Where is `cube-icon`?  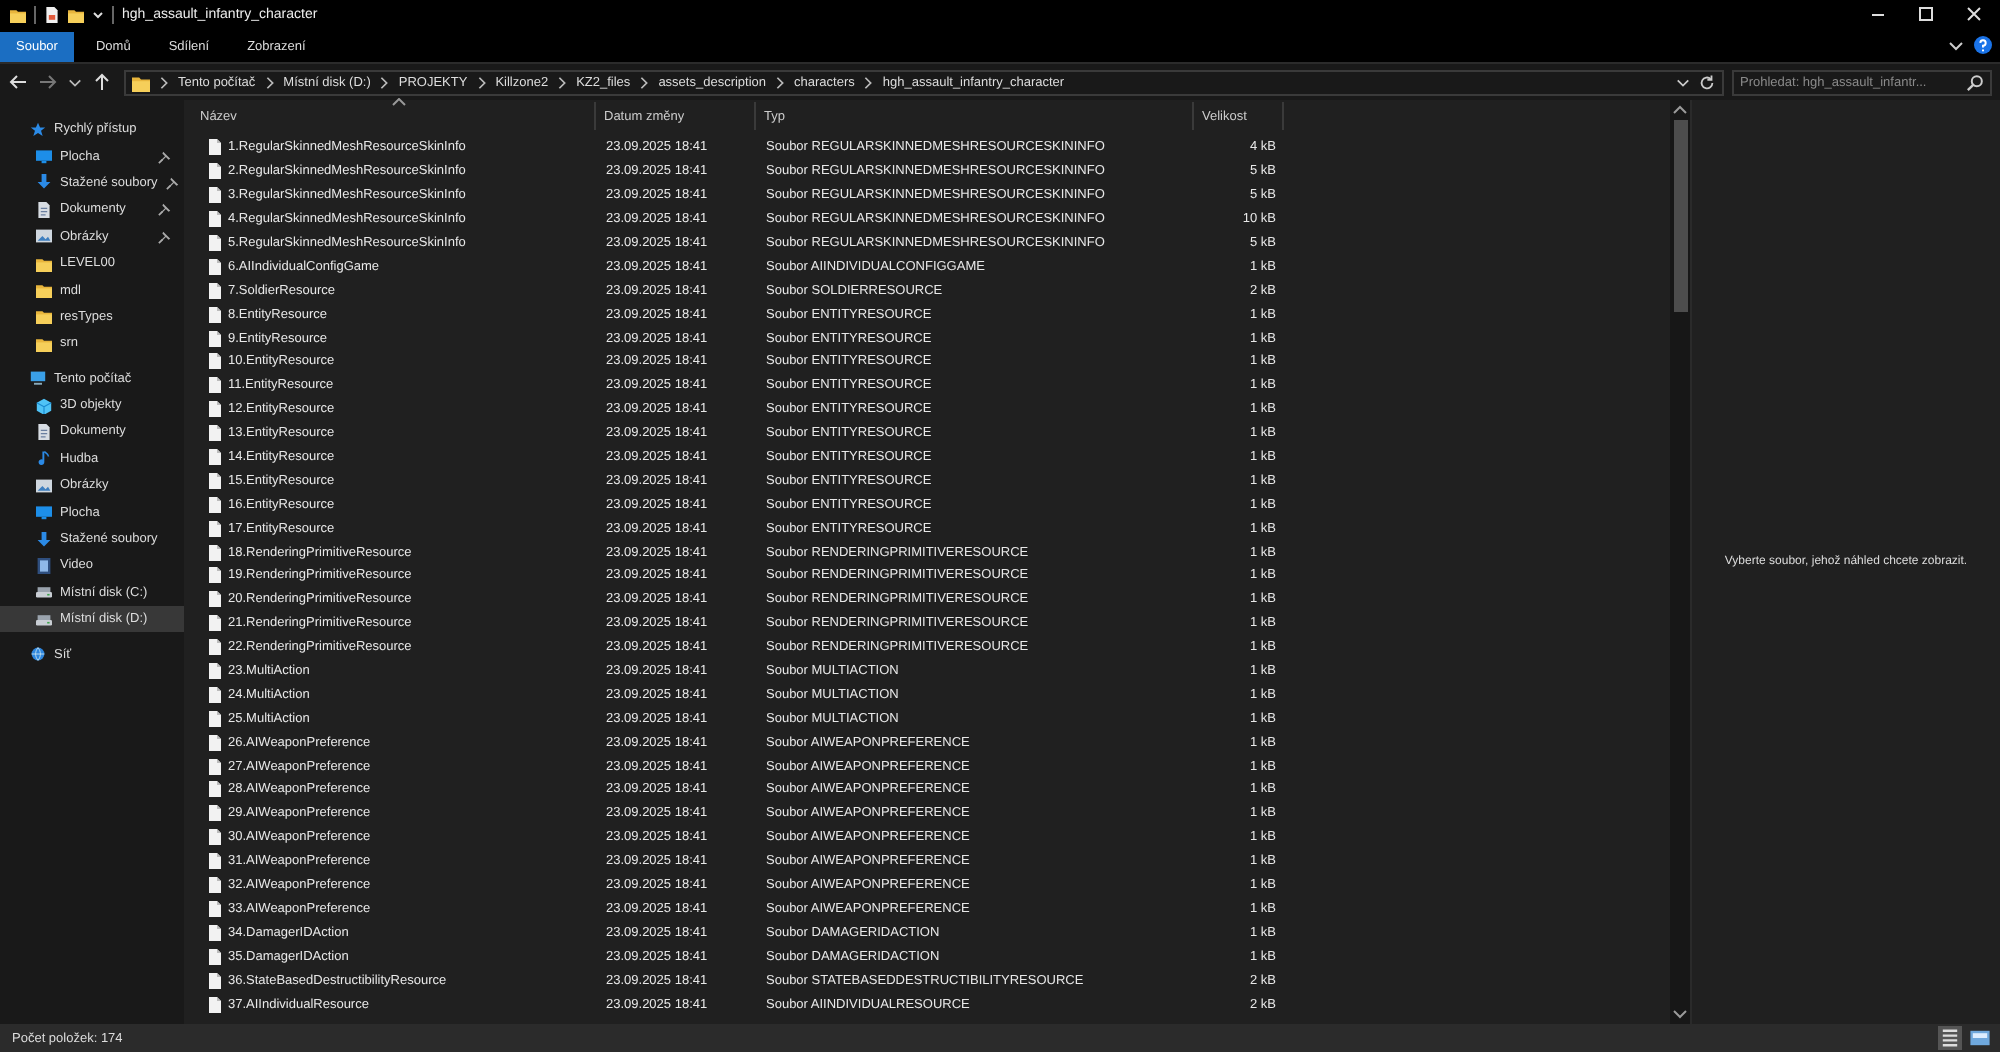 cube-icon is located at coordinates (44, 405).